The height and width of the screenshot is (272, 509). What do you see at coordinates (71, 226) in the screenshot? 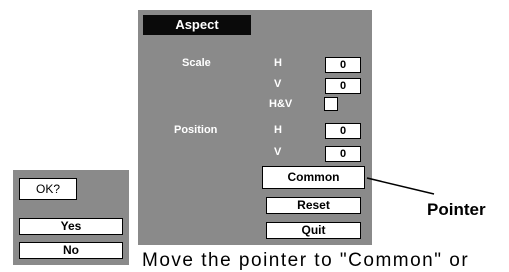
I see `yes-button: Yes` at bounding box center [71, 226].